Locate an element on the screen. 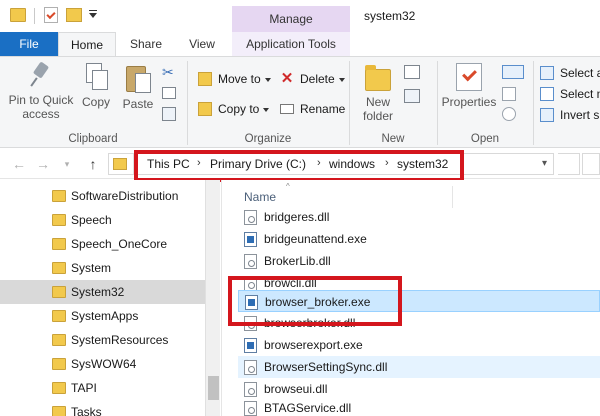  paste-button: Paste is located at coordinates (138, 87).